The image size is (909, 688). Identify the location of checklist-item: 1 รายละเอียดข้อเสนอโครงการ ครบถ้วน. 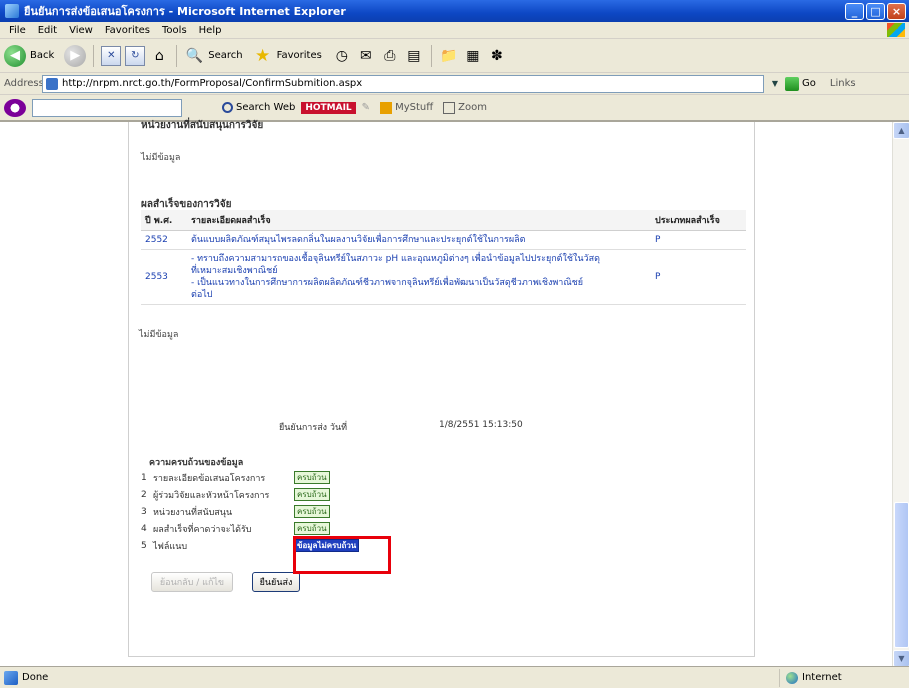
(291, 477).